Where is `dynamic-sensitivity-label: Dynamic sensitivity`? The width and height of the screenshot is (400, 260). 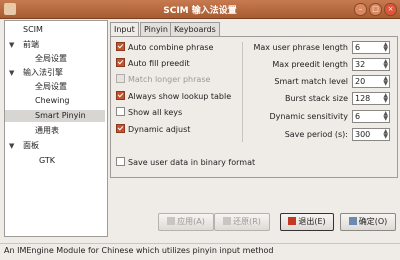
dynamic-sensitivity-label: Dynamic sensitivity is located at coordinates (308, 116).